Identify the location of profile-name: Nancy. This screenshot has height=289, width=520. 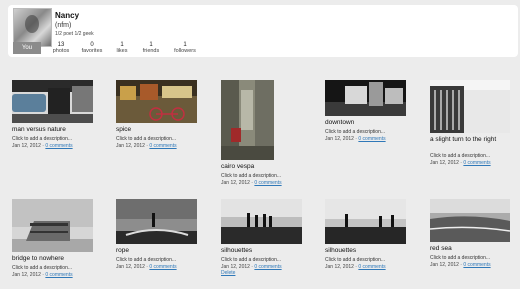
(67, 15).